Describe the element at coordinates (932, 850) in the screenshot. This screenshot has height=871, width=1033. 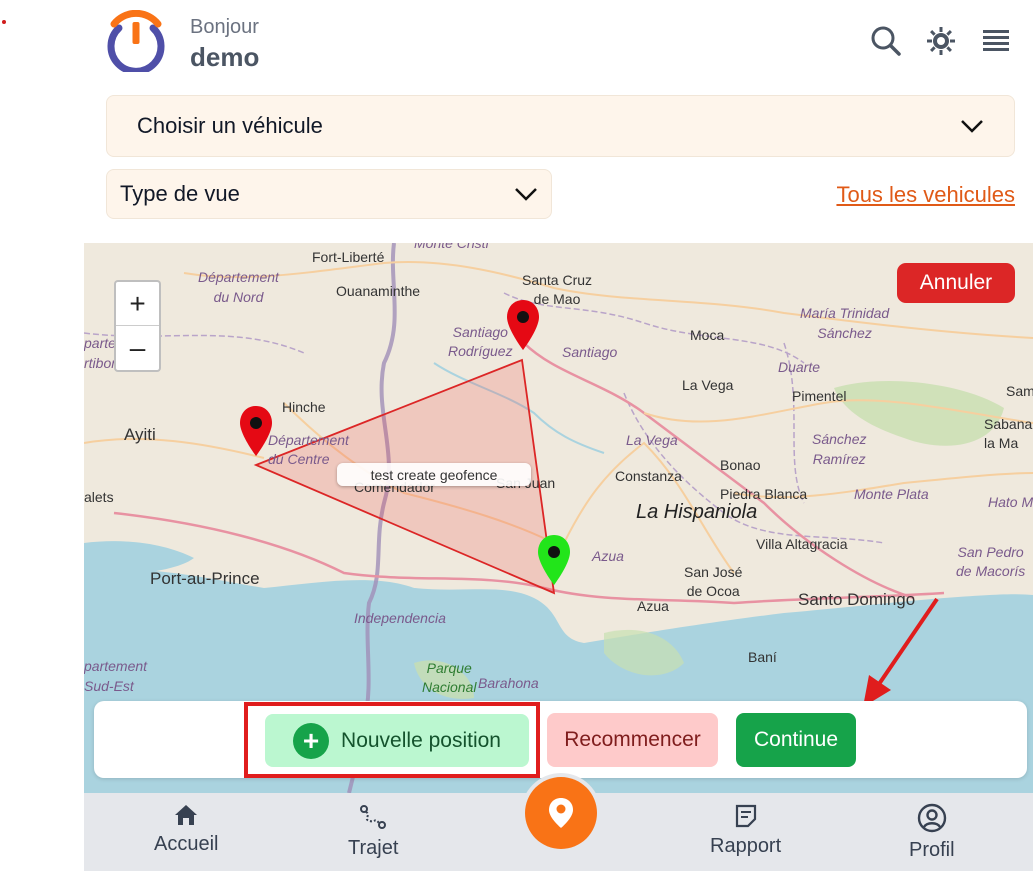
I see `nav-label-profile: Profil` at that location.